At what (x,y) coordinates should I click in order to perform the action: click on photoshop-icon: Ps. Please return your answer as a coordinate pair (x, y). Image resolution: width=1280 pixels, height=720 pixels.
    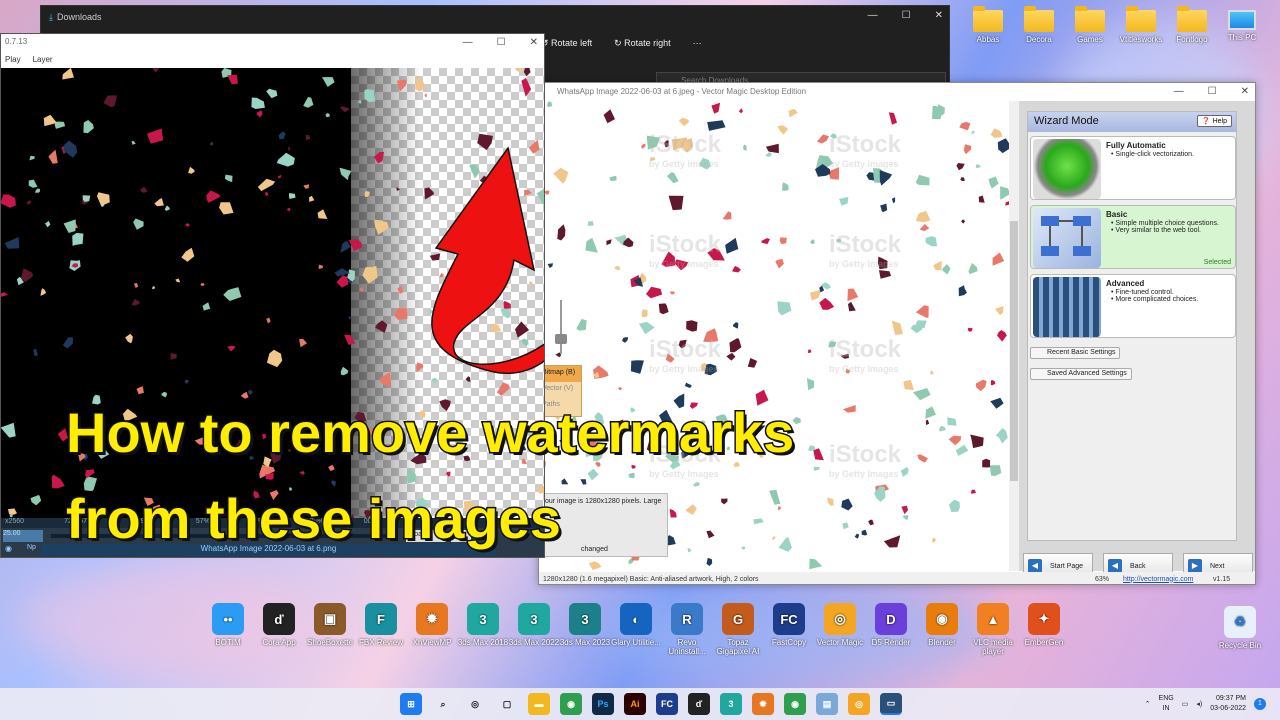
    Looking at the image, I should click on (603, 704).